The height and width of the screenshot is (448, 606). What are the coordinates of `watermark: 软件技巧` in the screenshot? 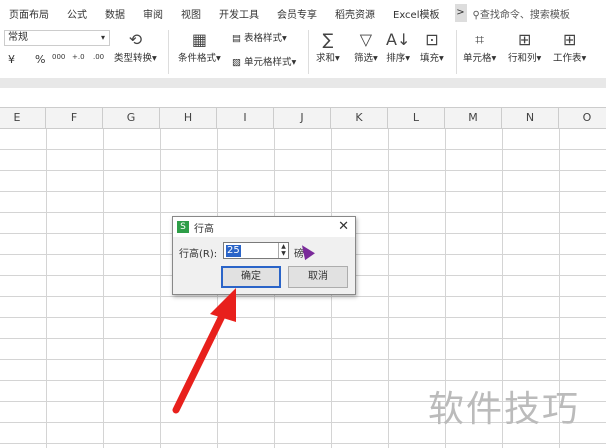 It's located at (504, 409).